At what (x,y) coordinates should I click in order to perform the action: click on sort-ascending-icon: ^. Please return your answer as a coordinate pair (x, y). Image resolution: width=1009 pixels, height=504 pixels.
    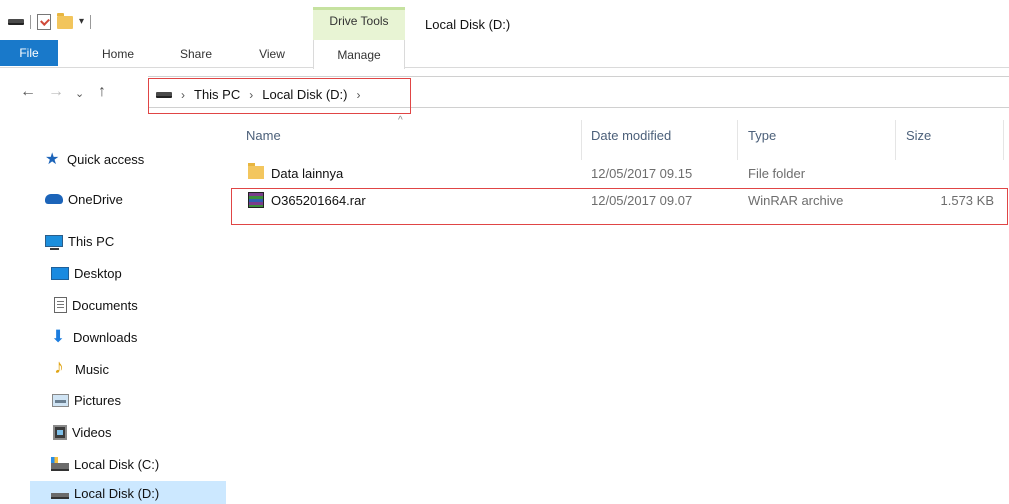
    Looking at the image, I should click on (400, 120).